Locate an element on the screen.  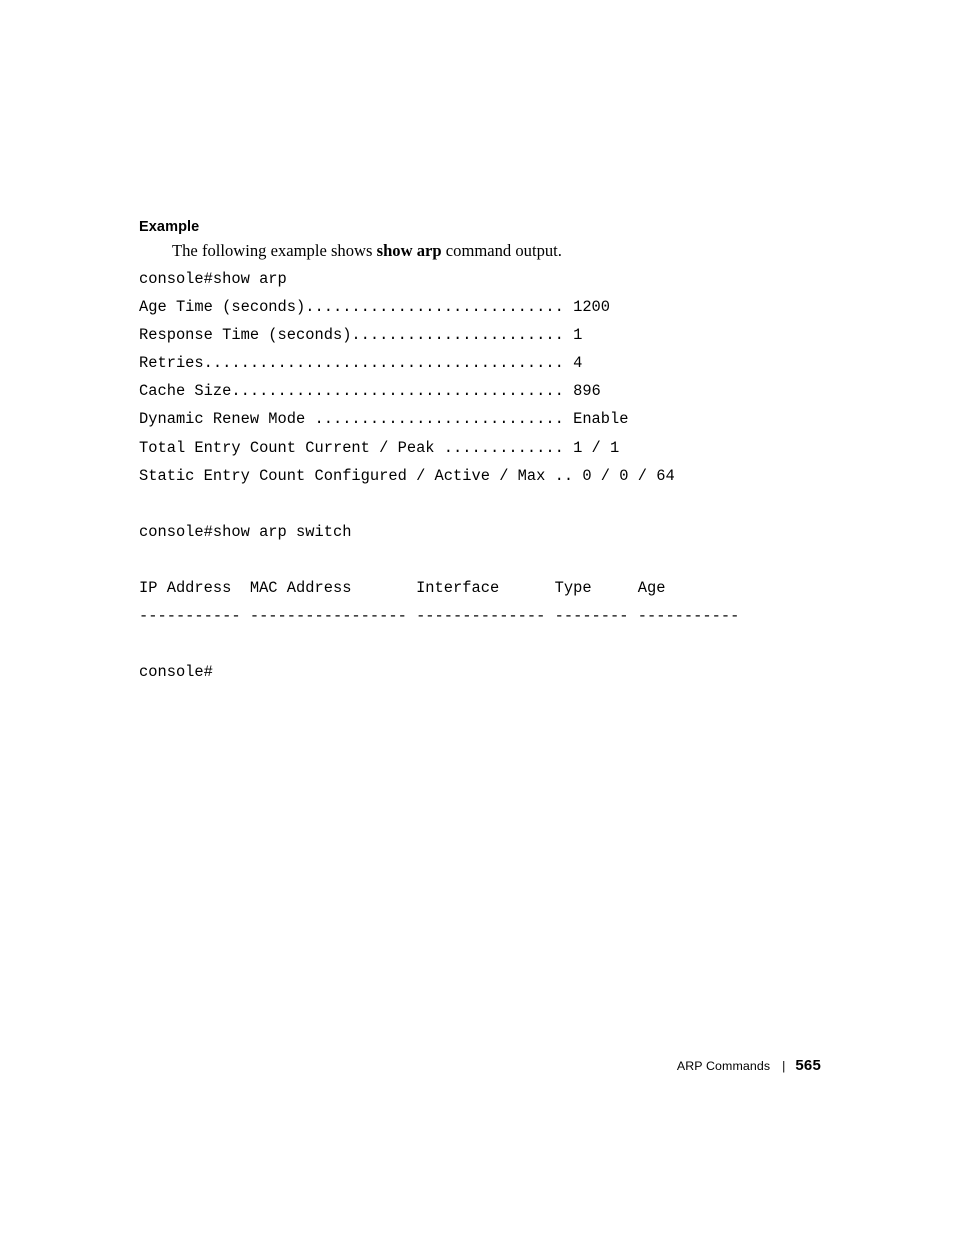
intro-paragraph-suffix: command output. is located at coordinates (501, 250).